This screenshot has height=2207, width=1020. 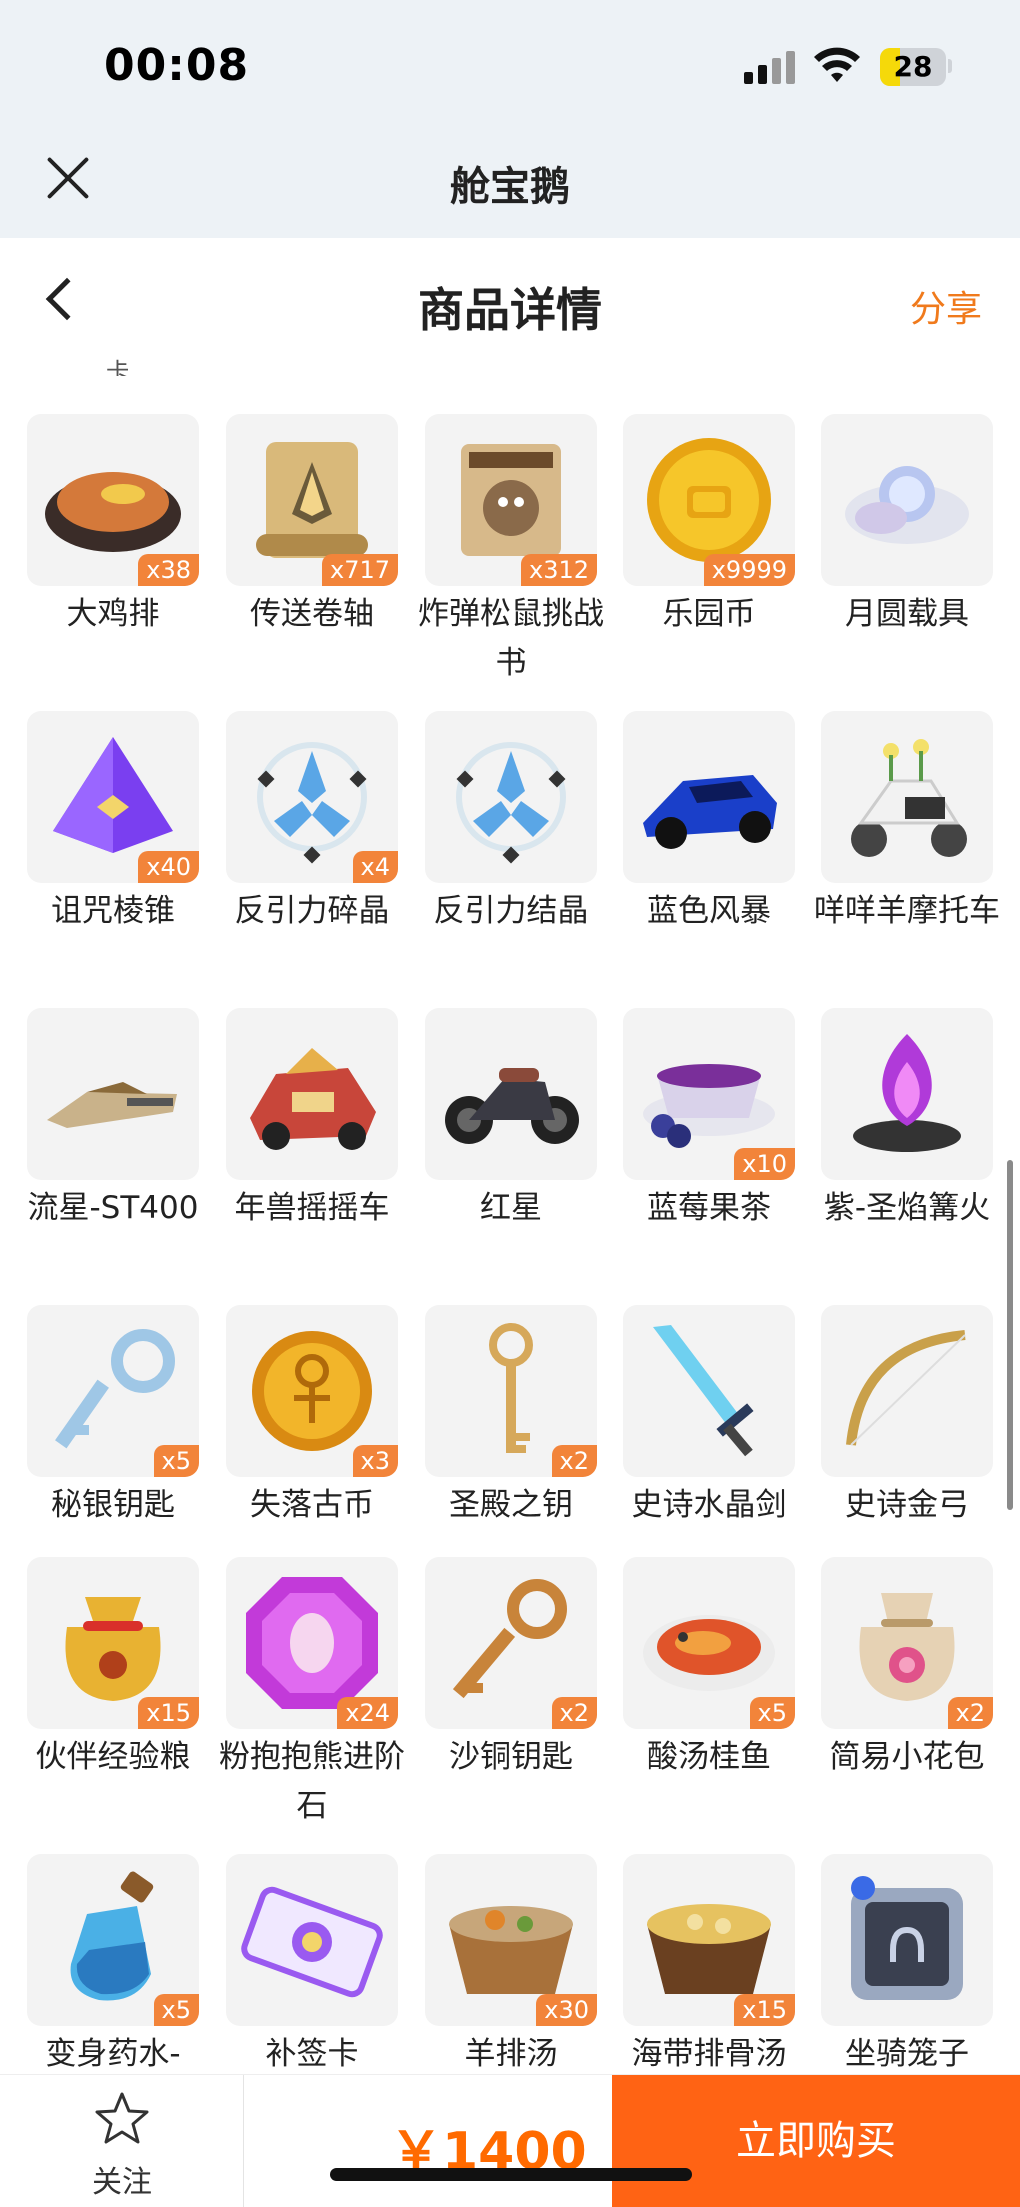 What do you see at coordinates (907, 614) in the screenshot?
I see `item-name: 月圆载具` at bounding box center [907, 614].